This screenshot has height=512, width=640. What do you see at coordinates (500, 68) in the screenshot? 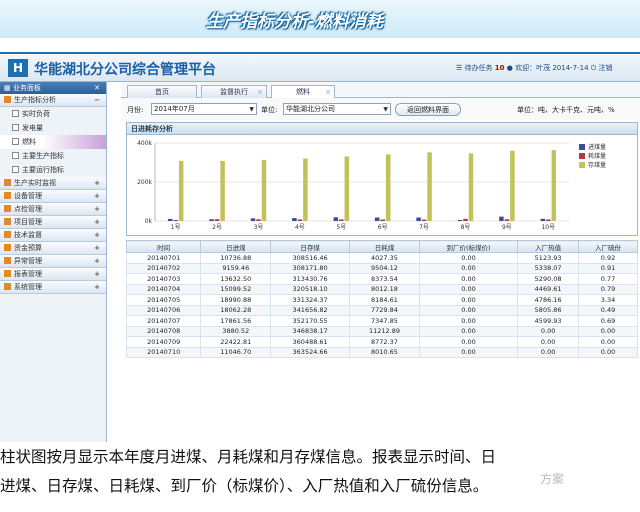
I see `todo-count: 10` at bounding box center [500, 68].